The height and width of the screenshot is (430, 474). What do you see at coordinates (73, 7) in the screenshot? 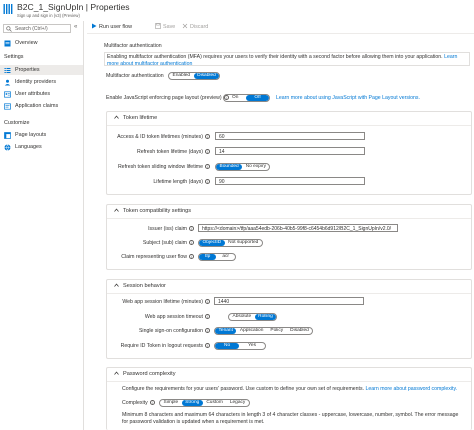
I see `page-title: B2C_1_SignUpIn | Properties` at bounding box center [73, 7].